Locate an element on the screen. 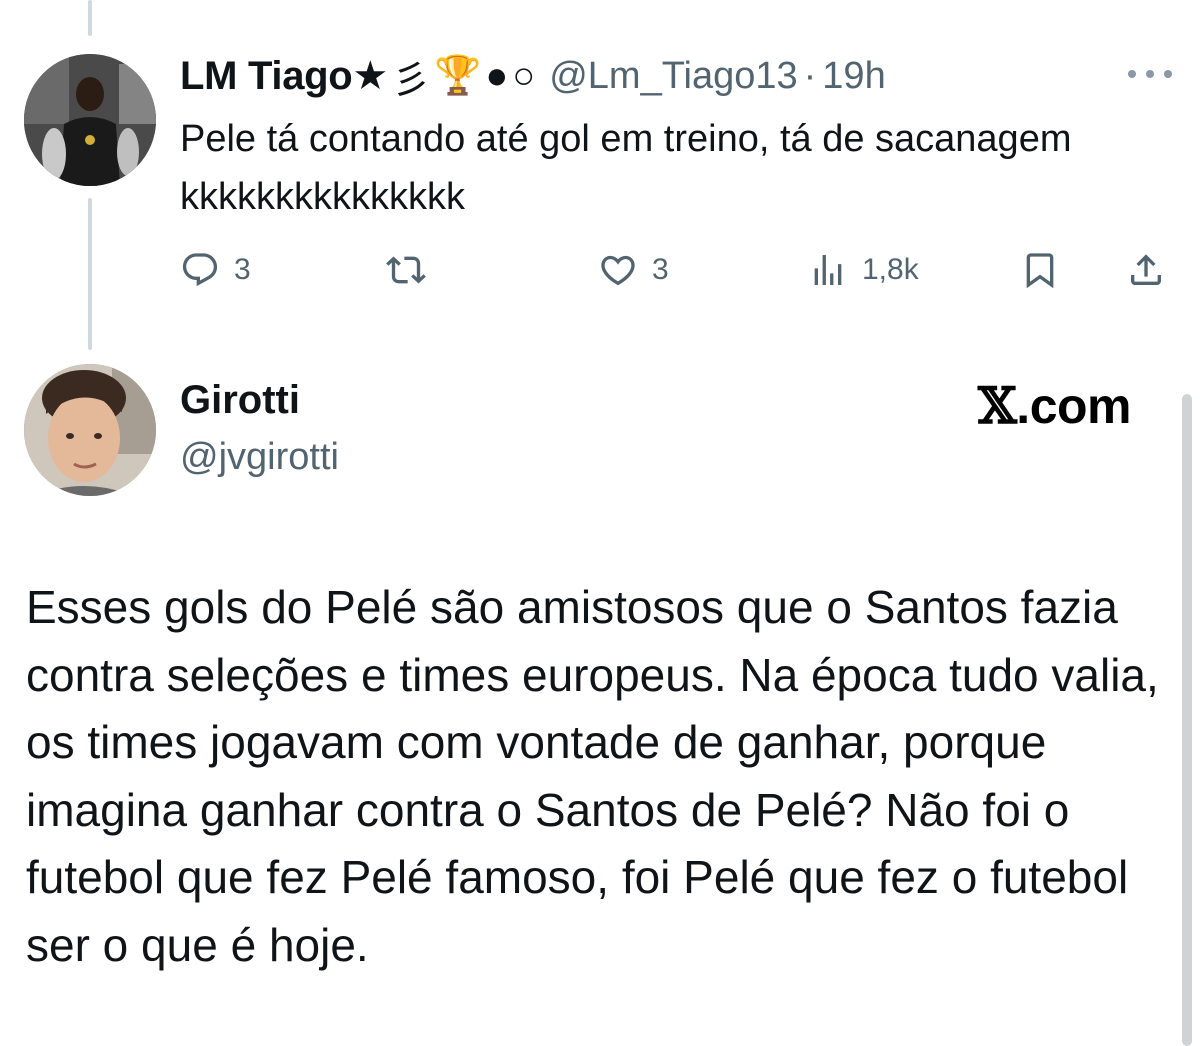 This screenshot has width=1200, height=1046. emoji-badge: 彡 is located at coordinates (410, 80).